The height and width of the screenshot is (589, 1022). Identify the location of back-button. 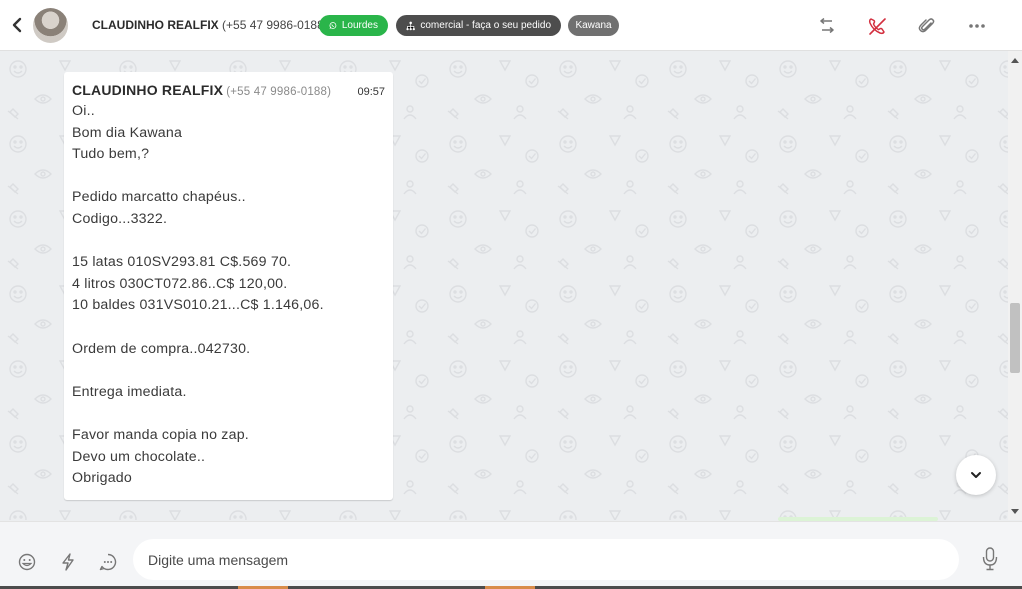
(17, 25).